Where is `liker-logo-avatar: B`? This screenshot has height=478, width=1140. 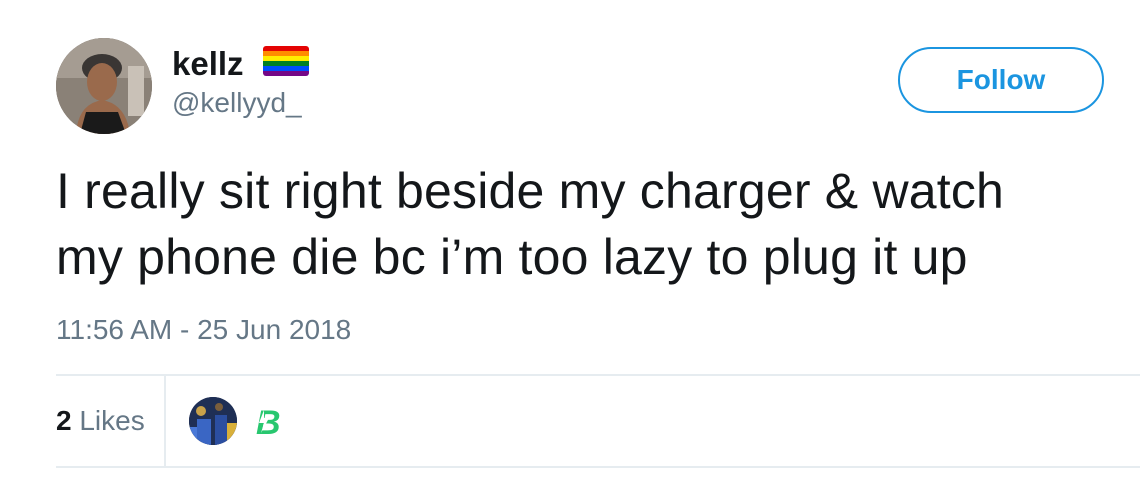 liker-logo-avatar: B is located at coordinates (271, 422).